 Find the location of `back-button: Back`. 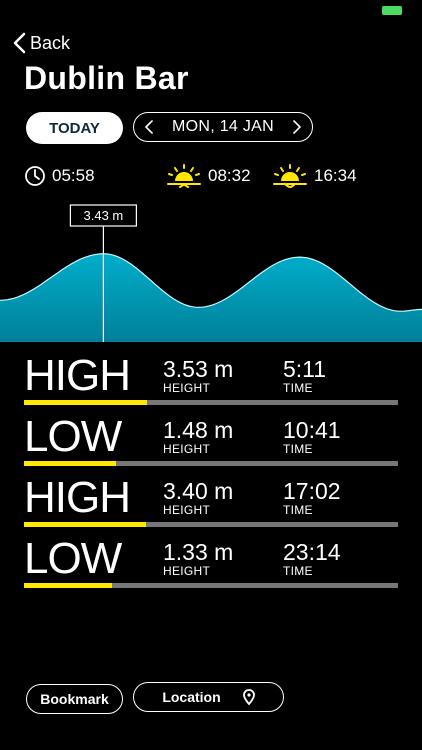

back-button: Back is located at coordinates (41, 43).